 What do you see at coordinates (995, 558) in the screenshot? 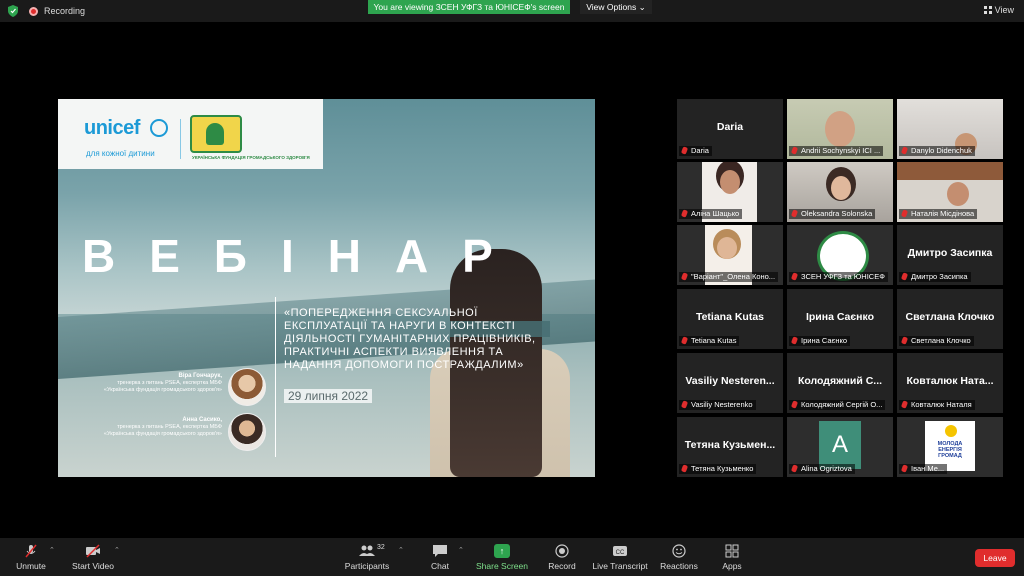
I see `leave-button: Leave` at bounding box center [995, 558].